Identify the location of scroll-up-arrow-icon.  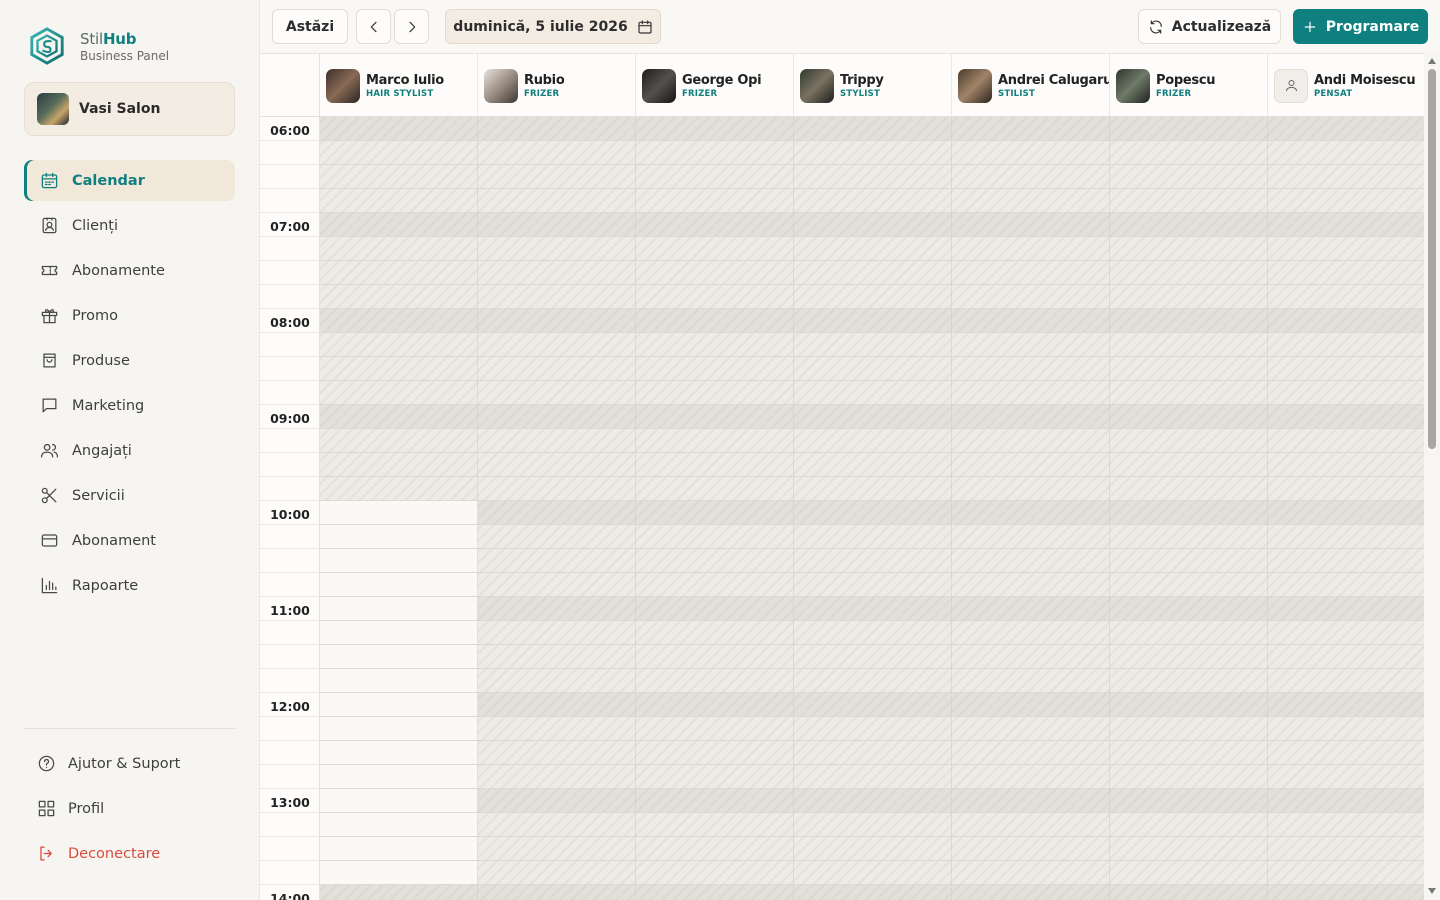
(1432, 61).